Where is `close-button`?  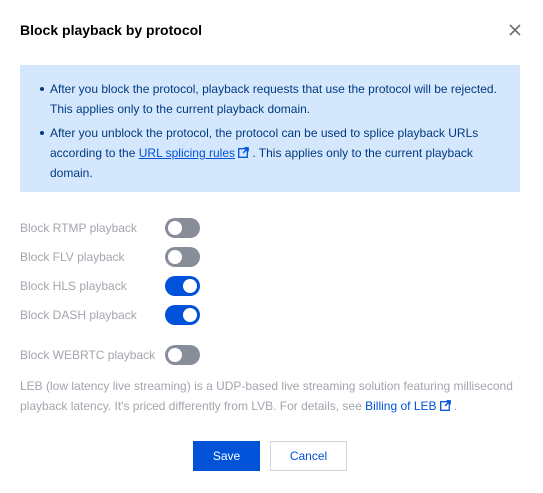 close-button is located at coordinates (515, 30).